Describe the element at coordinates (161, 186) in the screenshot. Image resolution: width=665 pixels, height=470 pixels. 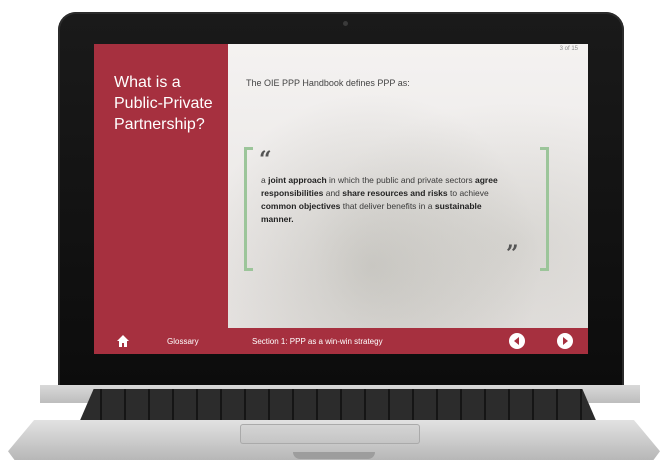
I see `title-panel: What is a Public-Private Partnership?` at that location.